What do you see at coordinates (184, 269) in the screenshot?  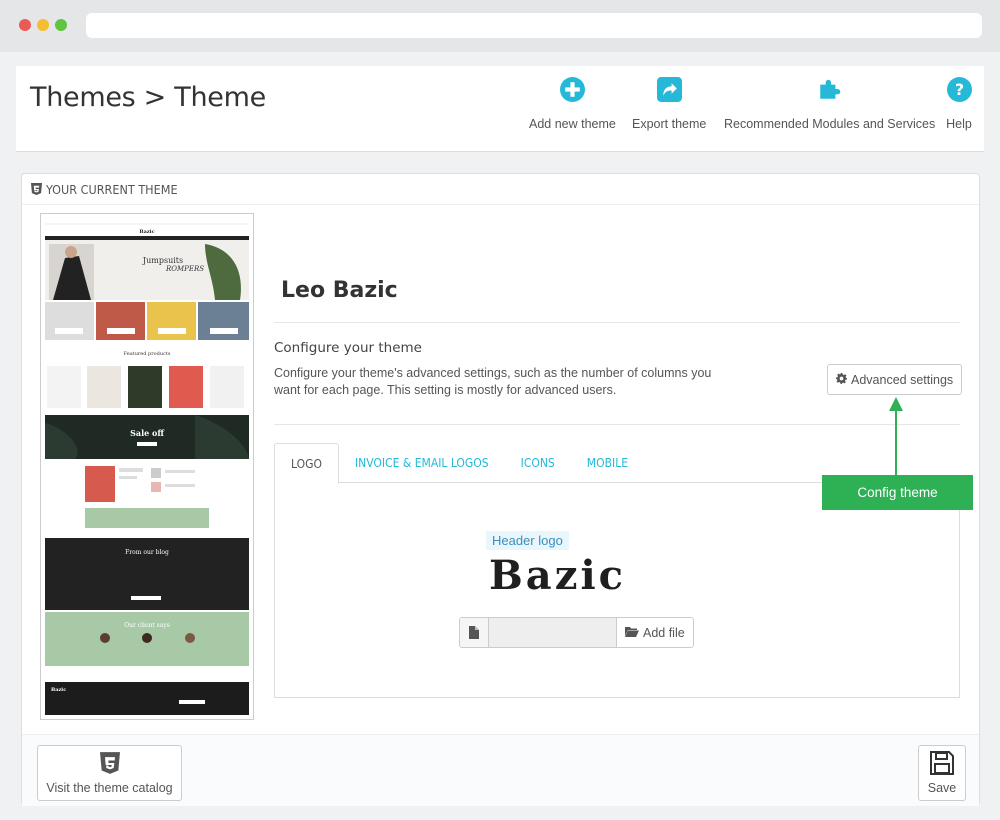 I see `preview-hero-line2: ROMPERS` at bounding box center [184, 269].